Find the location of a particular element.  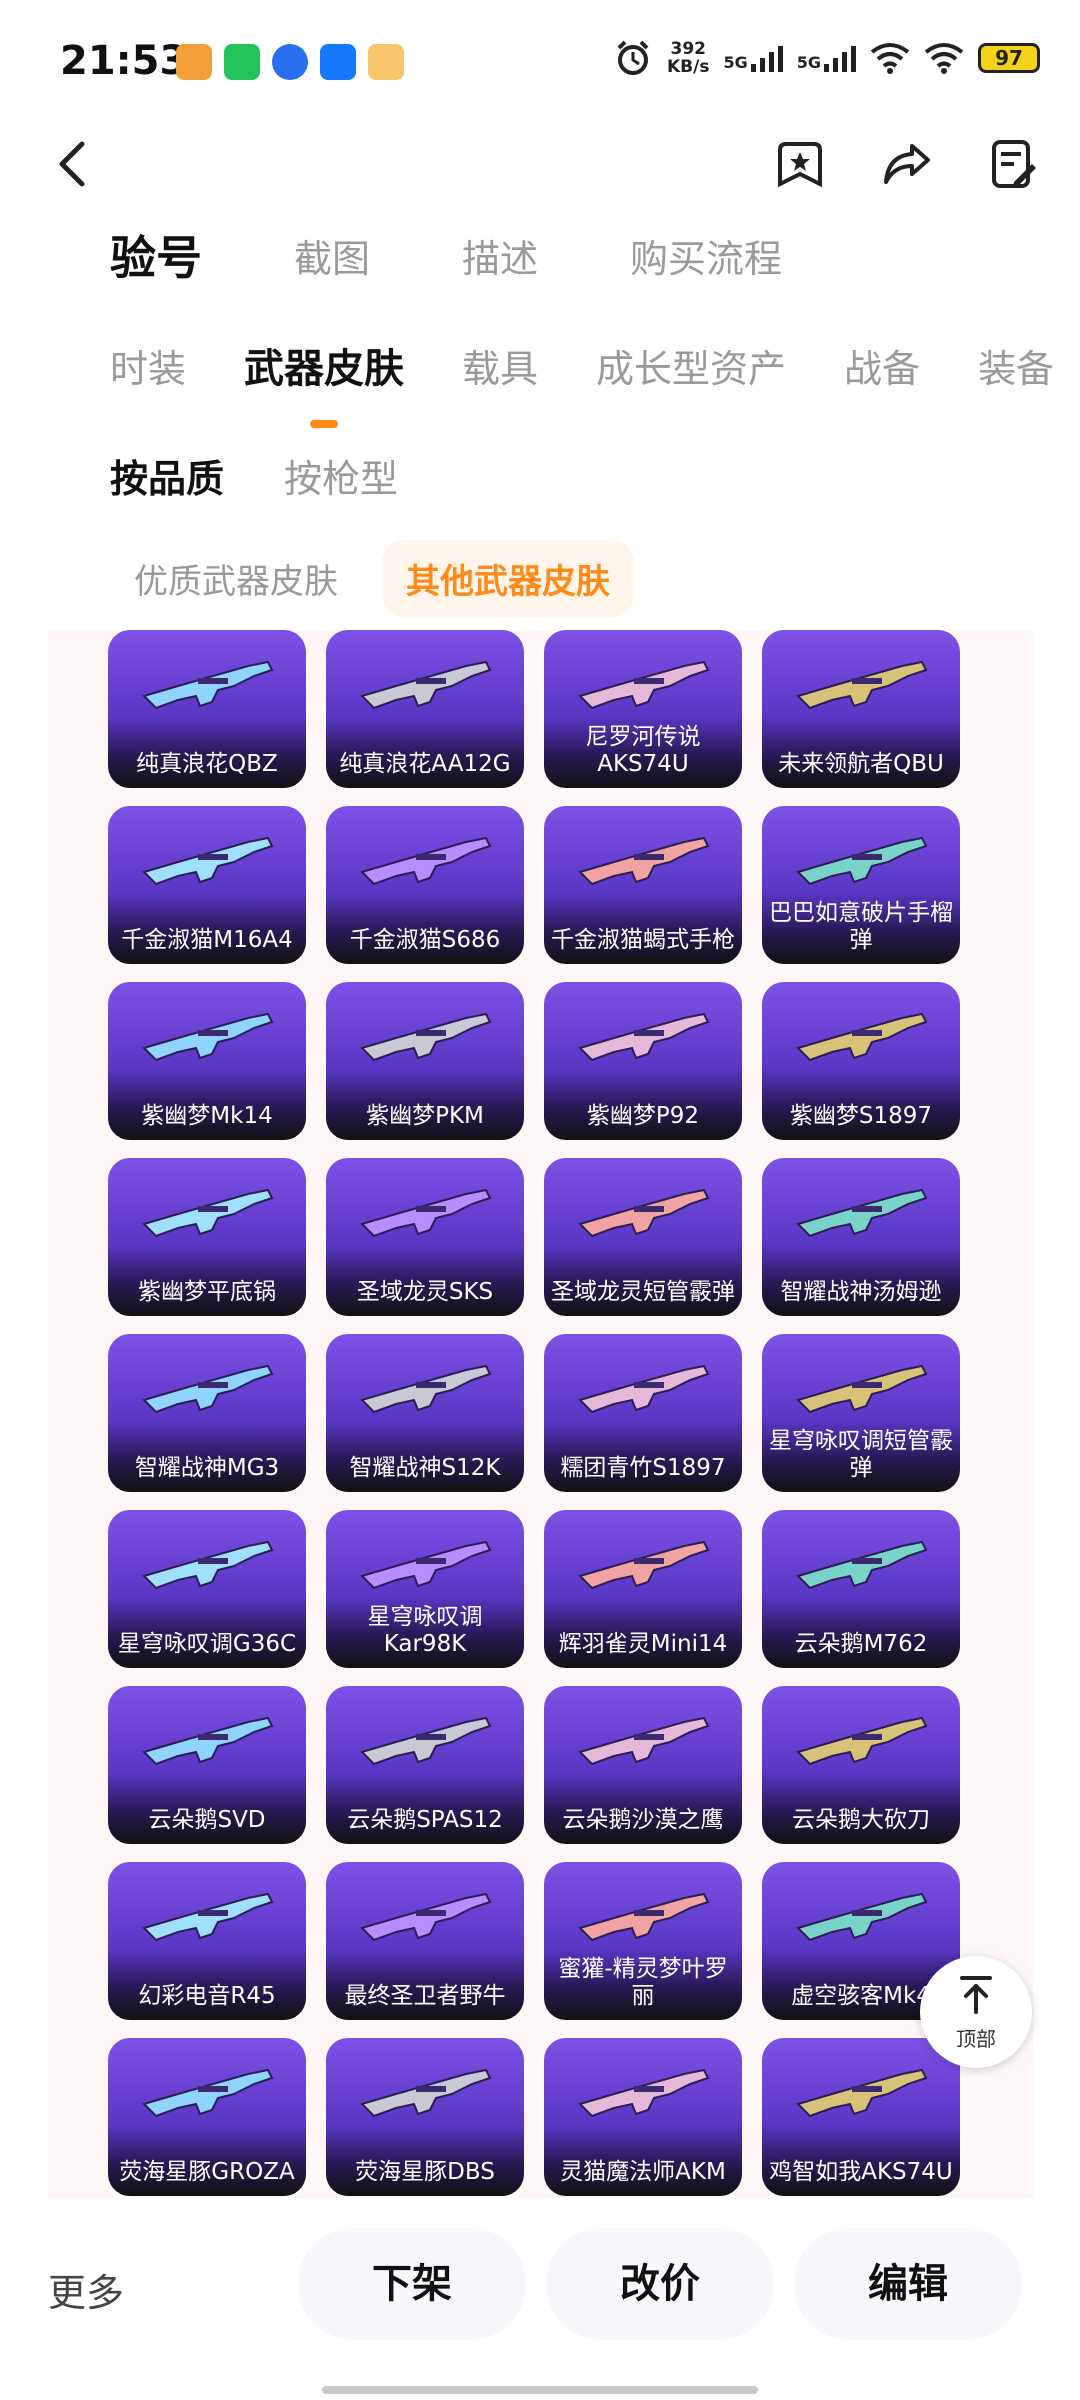

skin-card: 尼罗河传说AKS74U is located at coordinates (643, 709).